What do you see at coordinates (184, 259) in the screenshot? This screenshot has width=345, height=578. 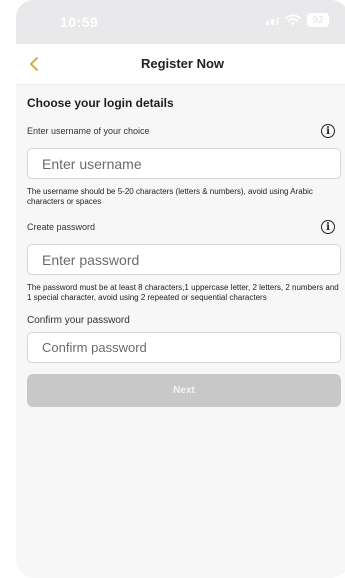 I see `password-input: Enter password` at bounding box center [184, 259].